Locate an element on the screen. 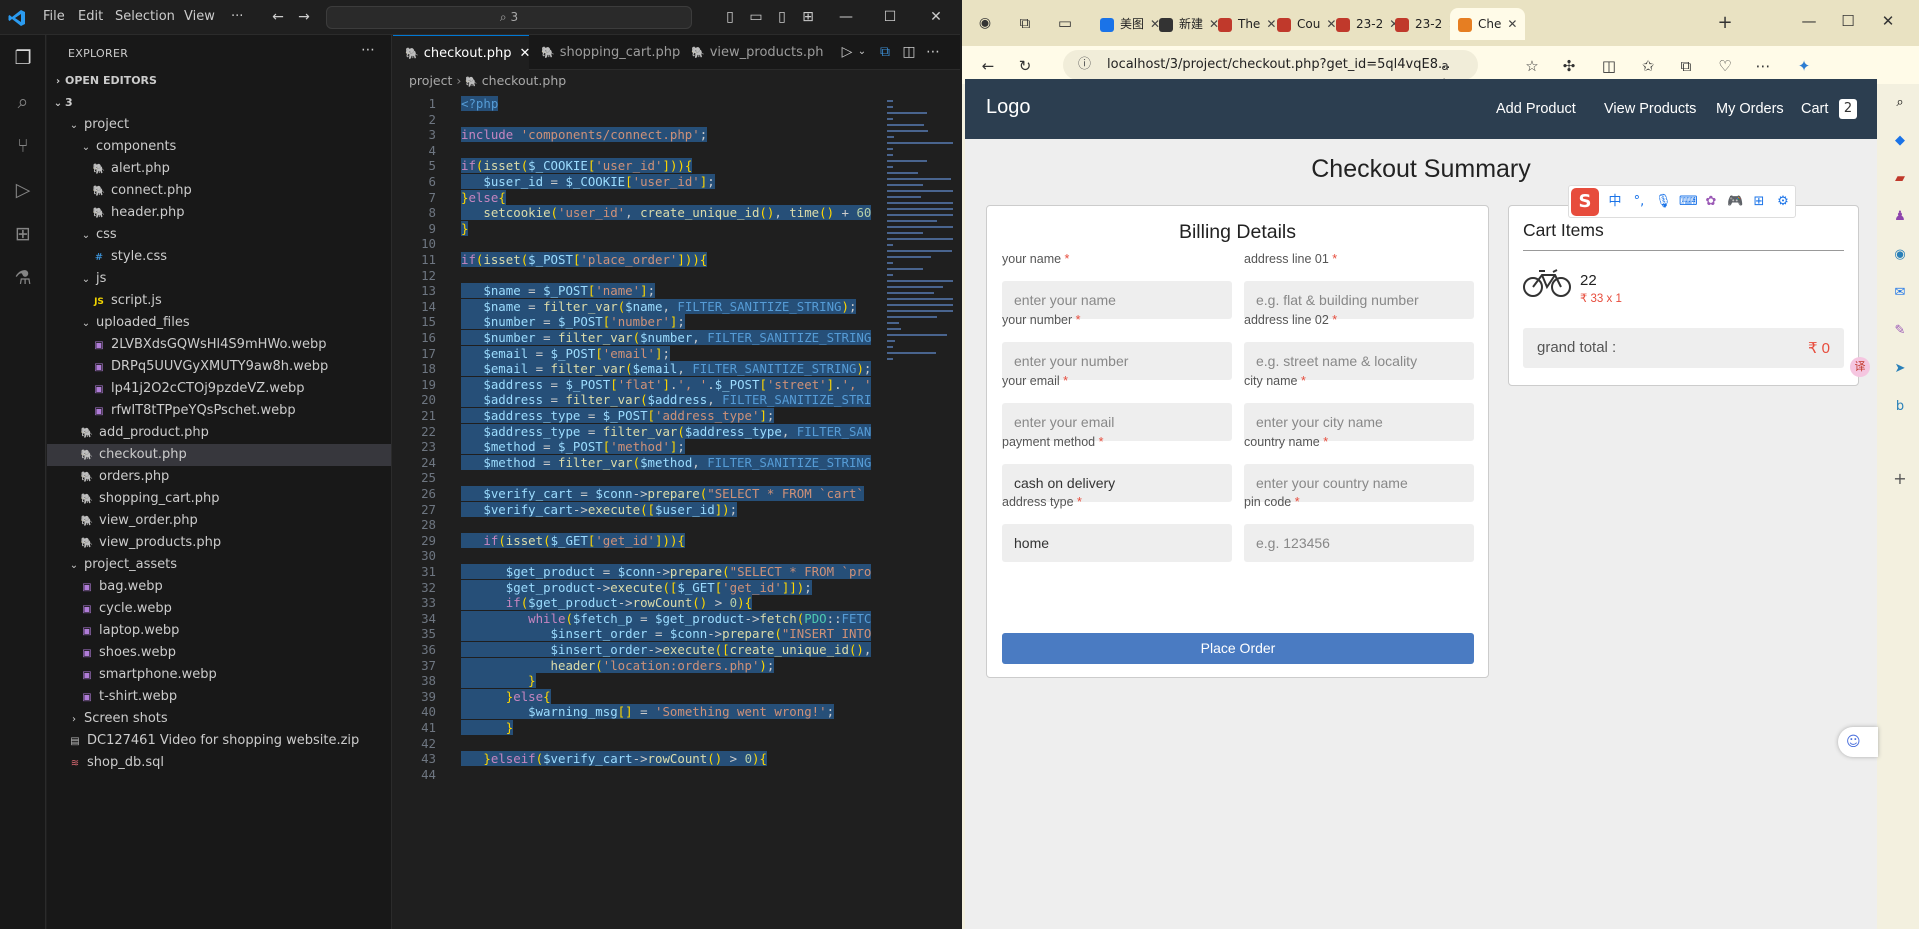 The image size is (1919, 929). extensions-icon: ⊞ is located at coordinates (23, 234).